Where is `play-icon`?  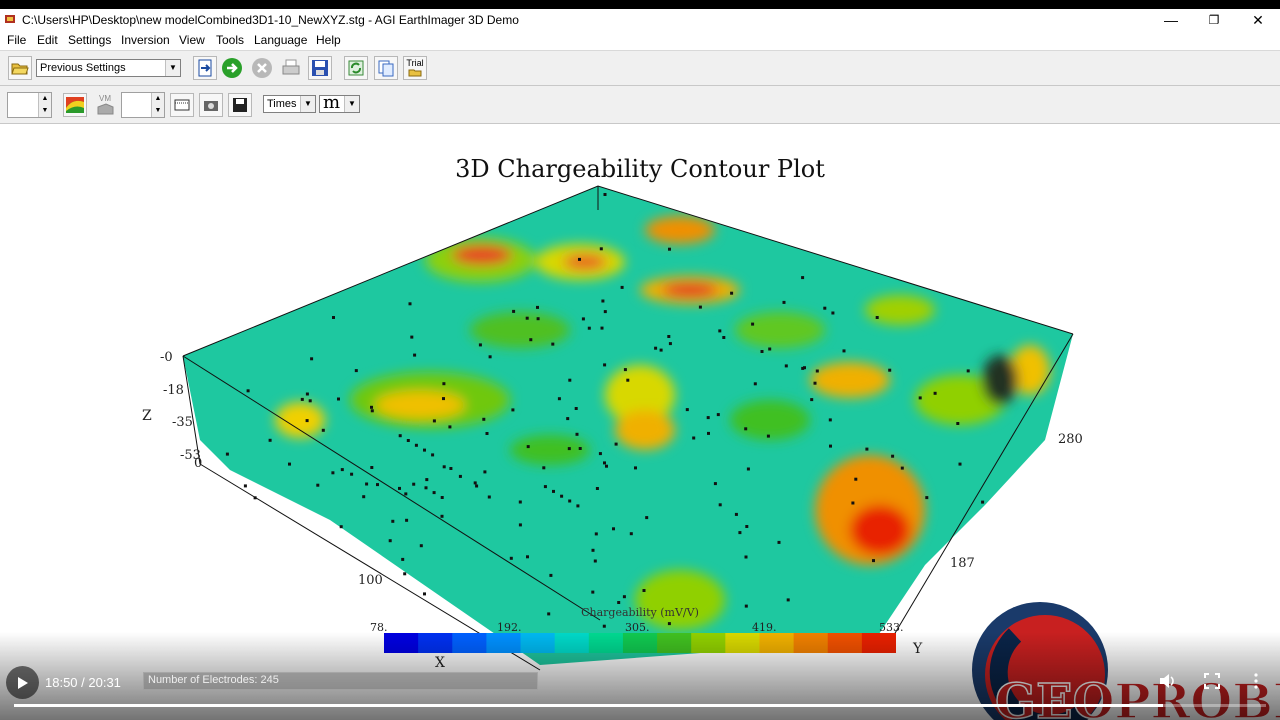
play-icon is located at coordinates (22, 682).